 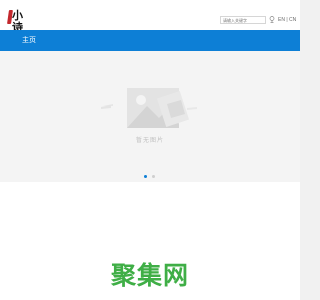 I want to click on top-header: 小诗 NEWS EN | CN, so click(x=150, y=17).